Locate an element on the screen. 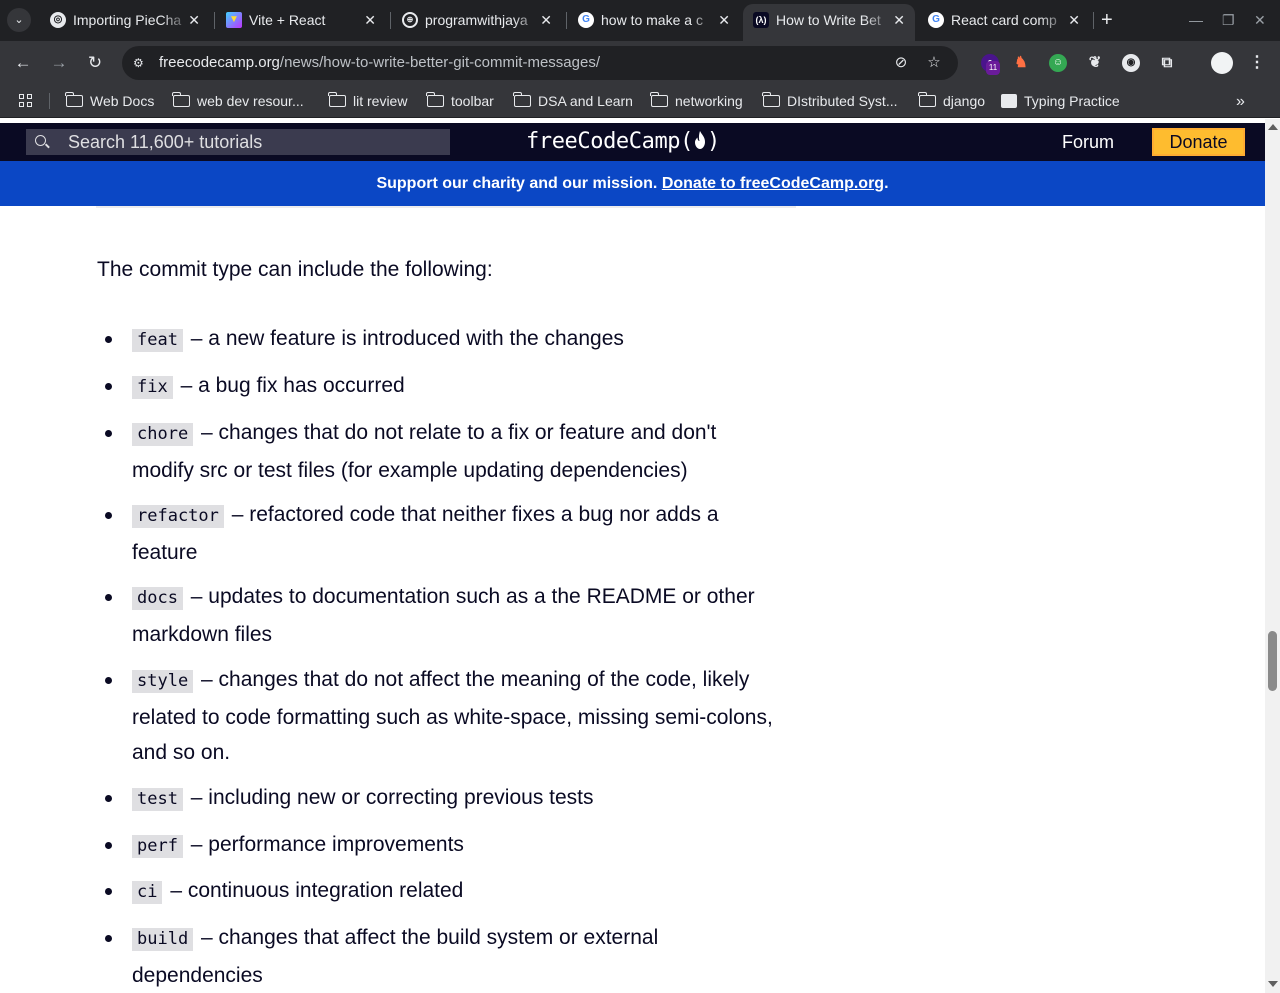 This screenshot has width=1280, height=993. scroll-down-arrow-icon is located at coordinates (1273, 984).